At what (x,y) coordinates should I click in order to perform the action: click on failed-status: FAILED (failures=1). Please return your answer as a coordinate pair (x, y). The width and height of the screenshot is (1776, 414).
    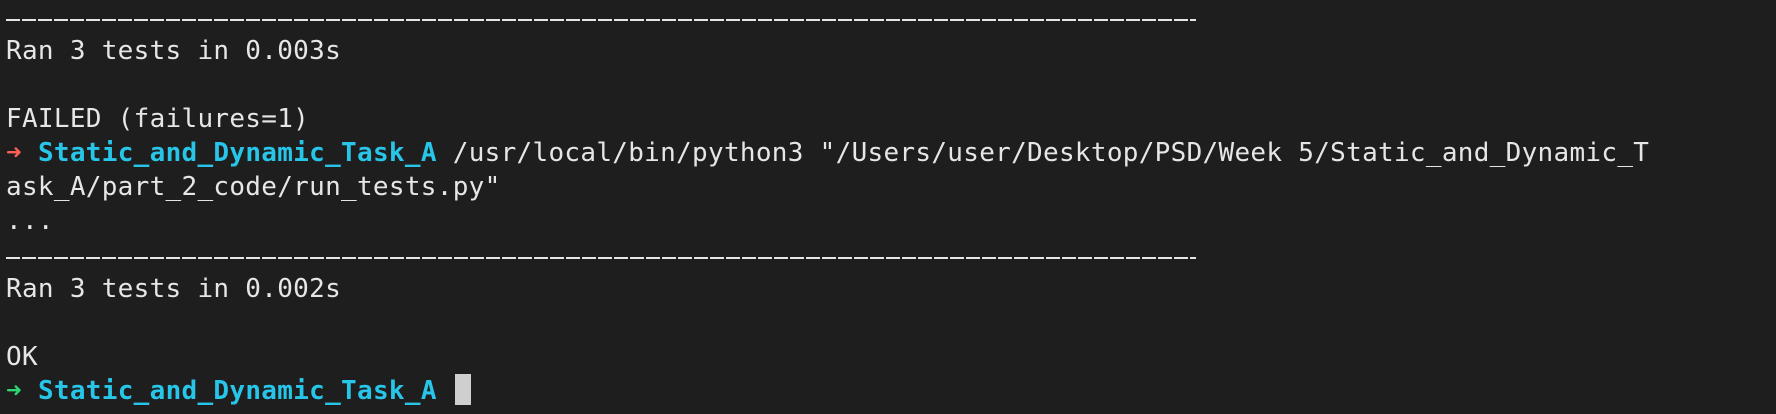
    Looking at the image, I should click on (158, 119).